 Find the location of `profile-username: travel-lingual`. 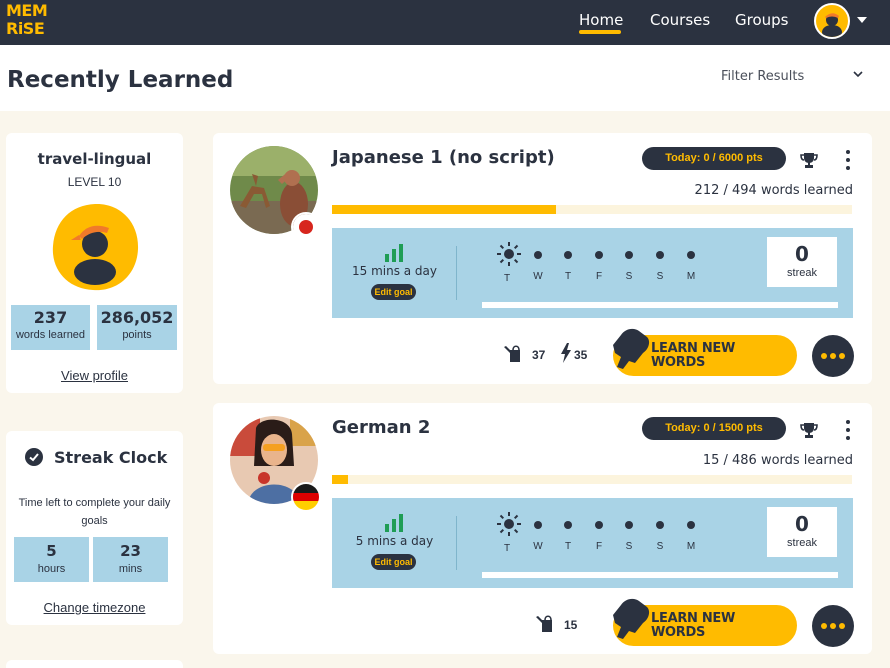

profile-username: travel-lingual is located at coordinates (94, 159).